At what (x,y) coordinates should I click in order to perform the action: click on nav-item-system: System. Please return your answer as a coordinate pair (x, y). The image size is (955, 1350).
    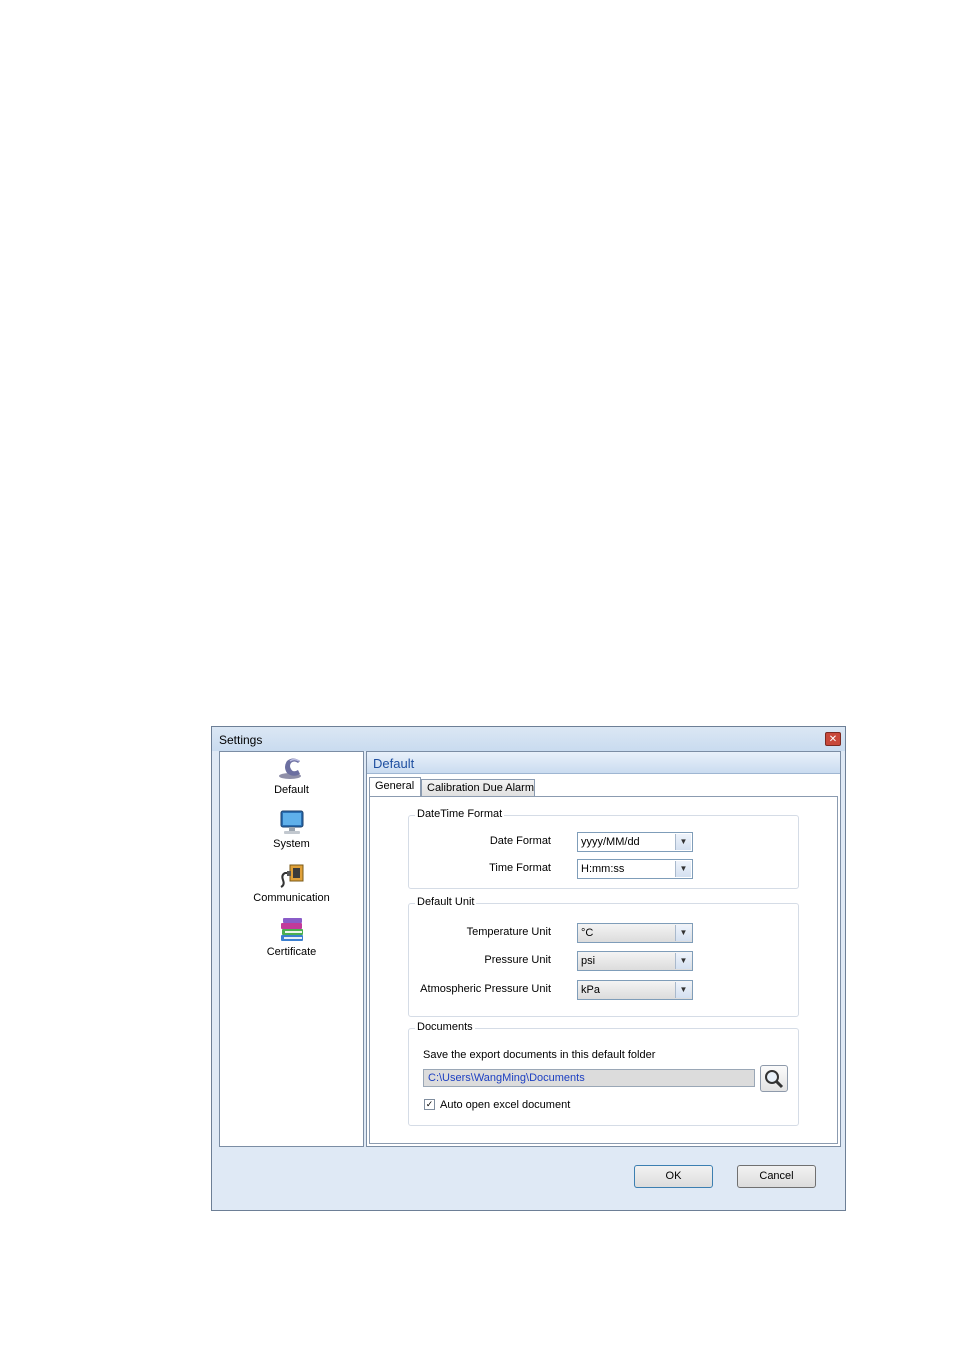
    Looking at the image, I should click on (291, 829).